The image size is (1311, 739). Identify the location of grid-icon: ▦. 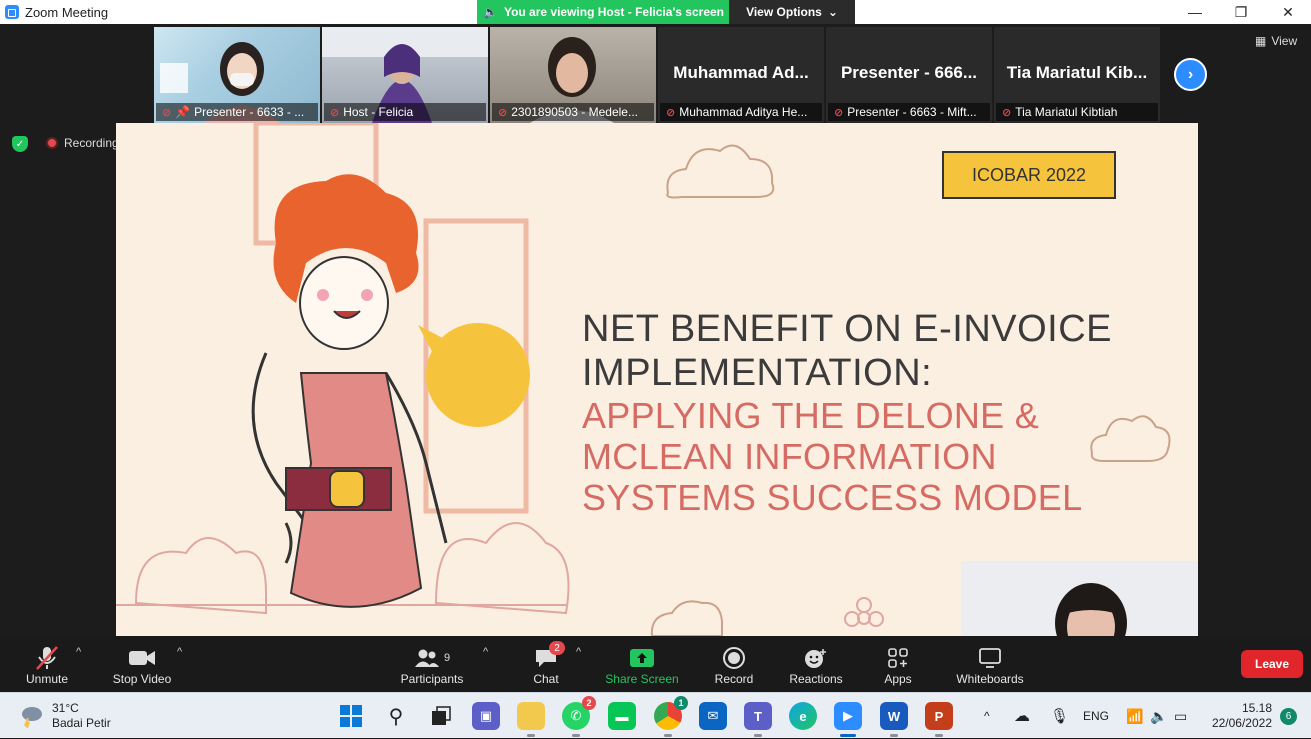
(1261, 41).